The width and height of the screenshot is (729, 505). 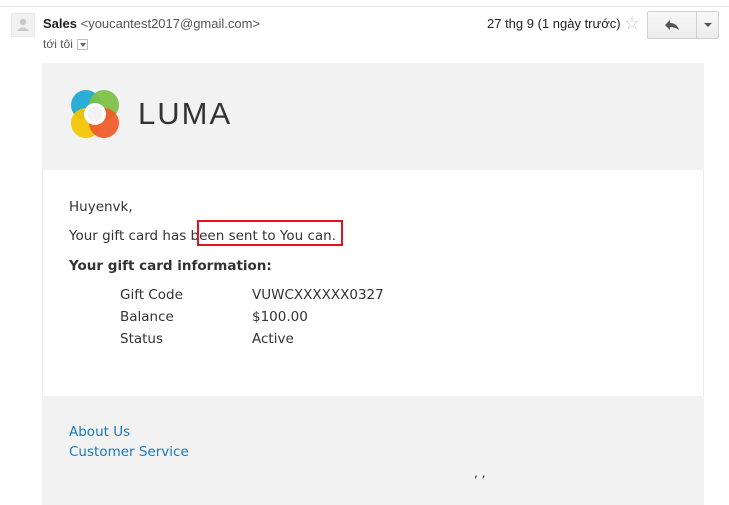 I want to click on reply-button, so click(x=672, y=25).